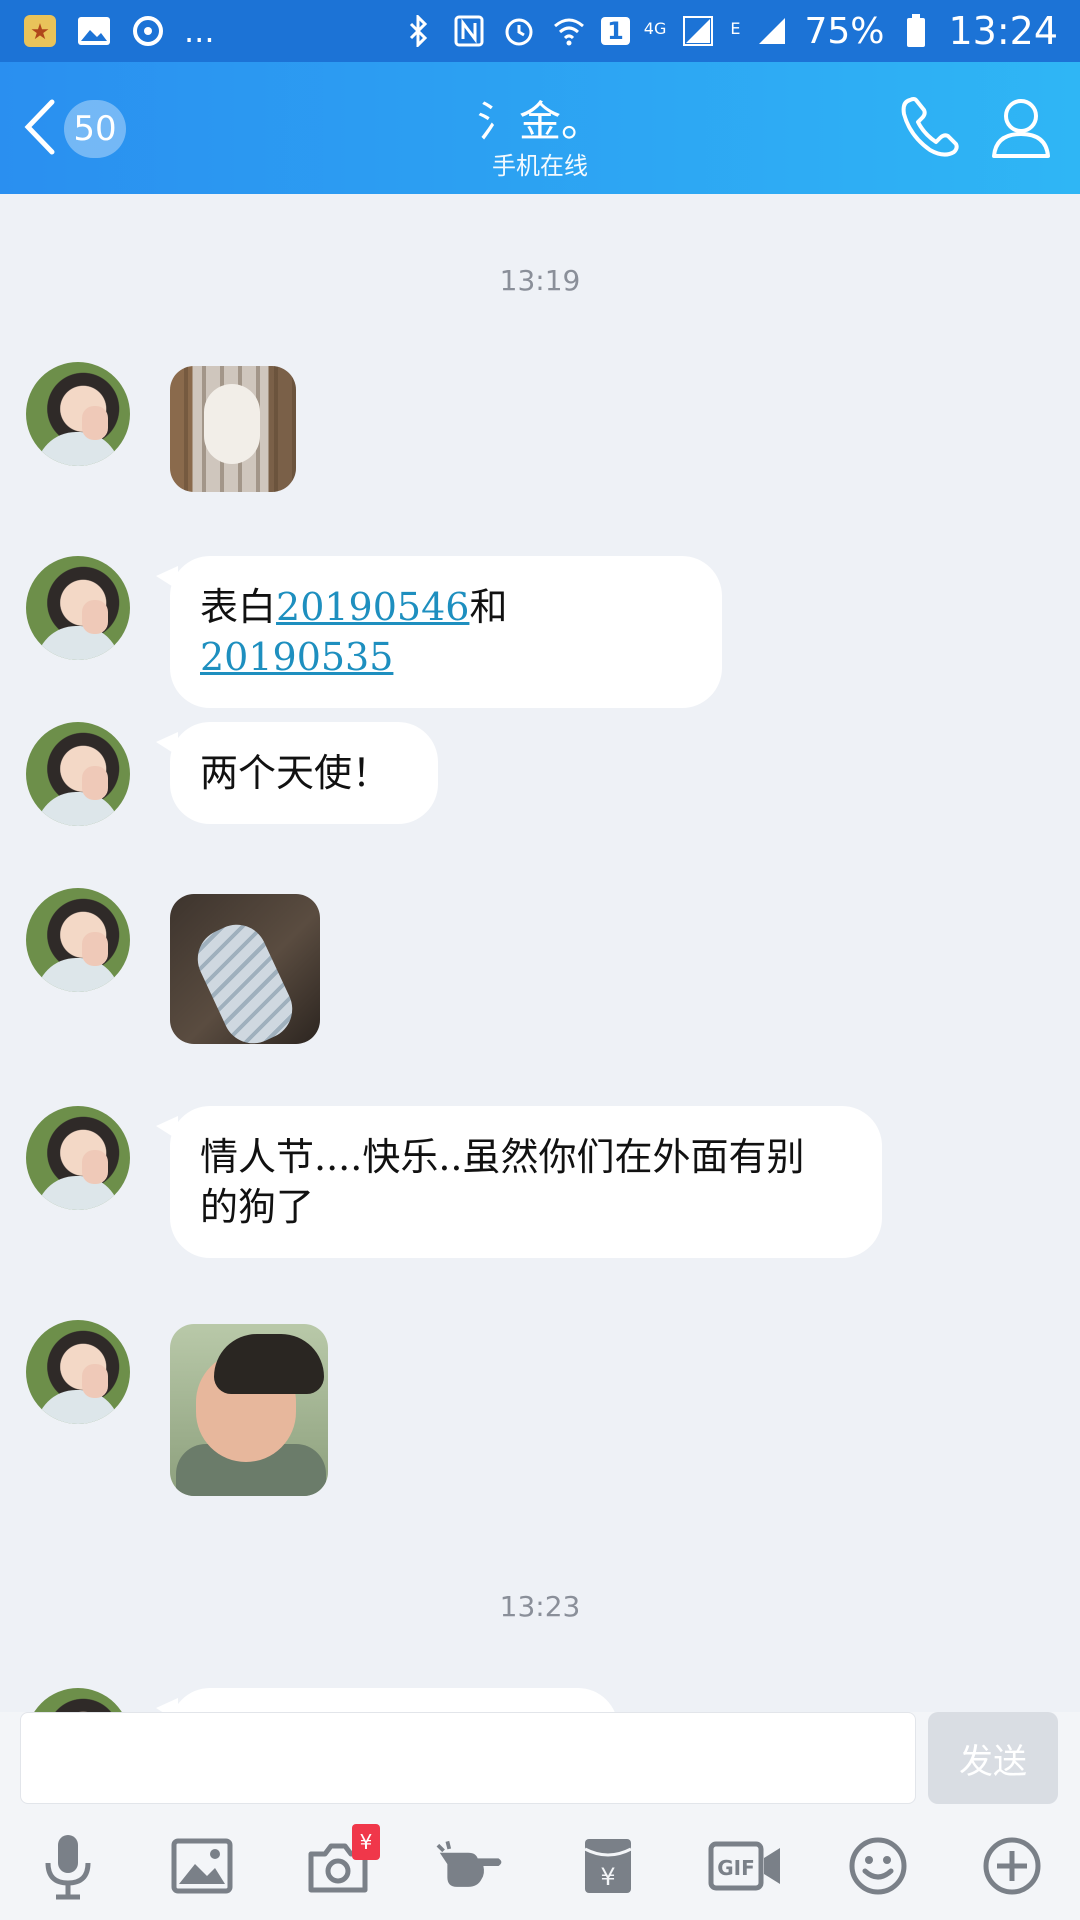 The width and height of the screenshot is (1080, 1920). I want to click on e-label: E, so click(735, 28).